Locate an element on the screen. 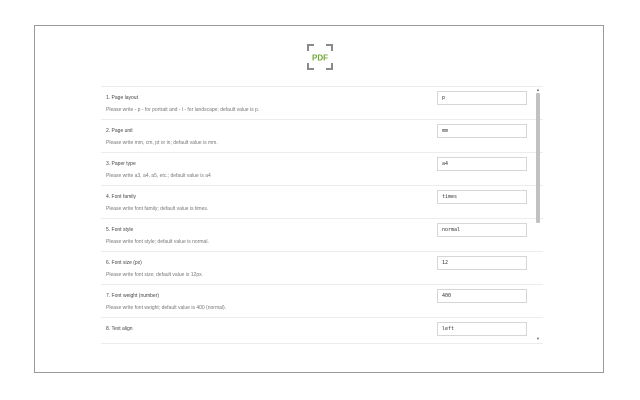  scroll-up-icon: ▲ is located at coordinates (538, 89).